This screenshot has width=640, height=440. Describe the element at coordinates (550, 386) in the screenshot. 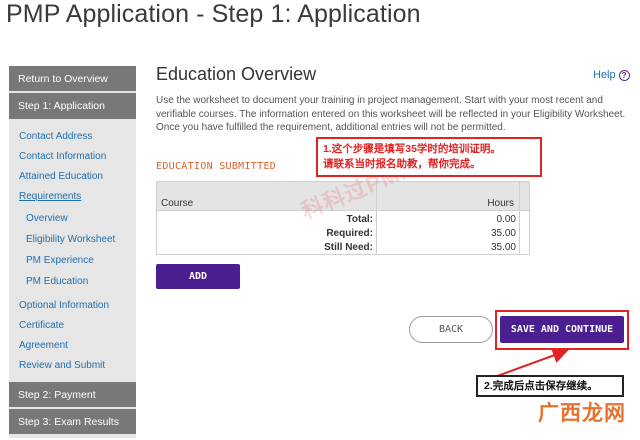

I see `annotation-note-2: 2.完成后点击保存继续。` at that location.